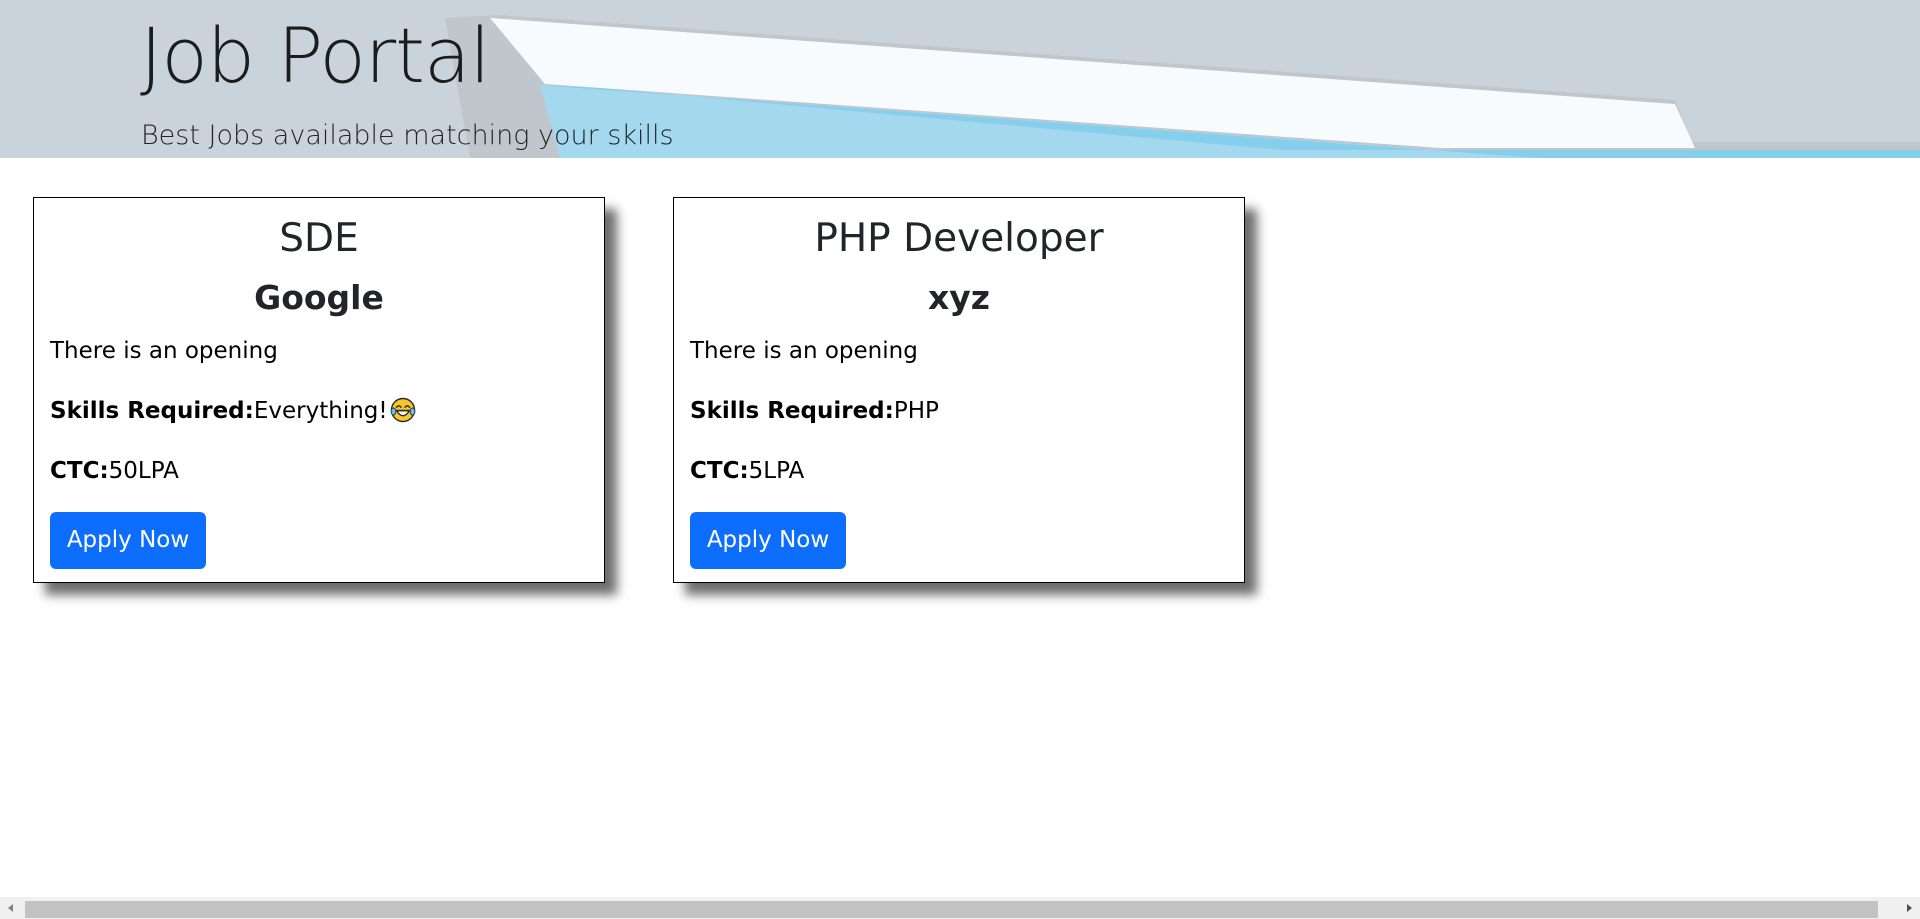 The image size is (1920, 919). What do you see at coordinates (1909, 908) in the screenshot?
I see `scroll-right-arrow-icon` at bounding box center [1909, 908].